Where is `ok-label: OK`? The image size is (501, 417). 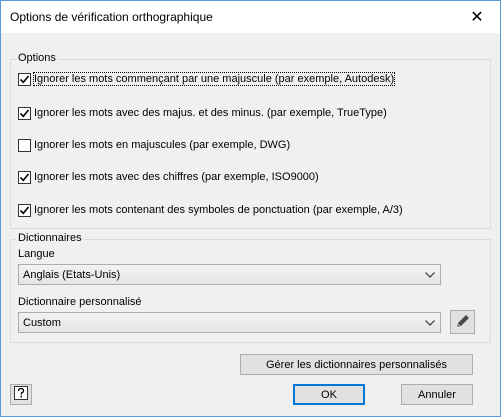 ok-label: OK is located at coordinates (329, 394).